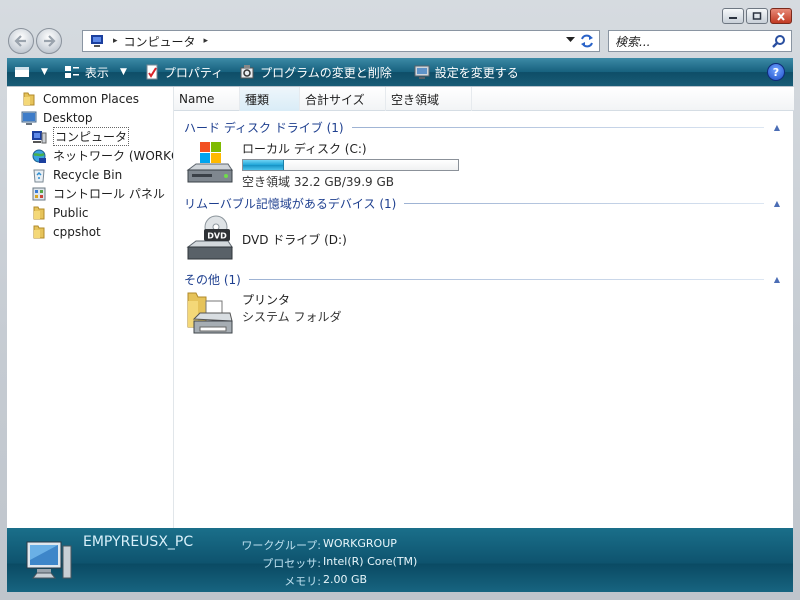 This screenshot has height=600, width=800. I want to click on group-header-hard-disk: ハード ディスク ドライブ (1) ▲, so click(482, 127).